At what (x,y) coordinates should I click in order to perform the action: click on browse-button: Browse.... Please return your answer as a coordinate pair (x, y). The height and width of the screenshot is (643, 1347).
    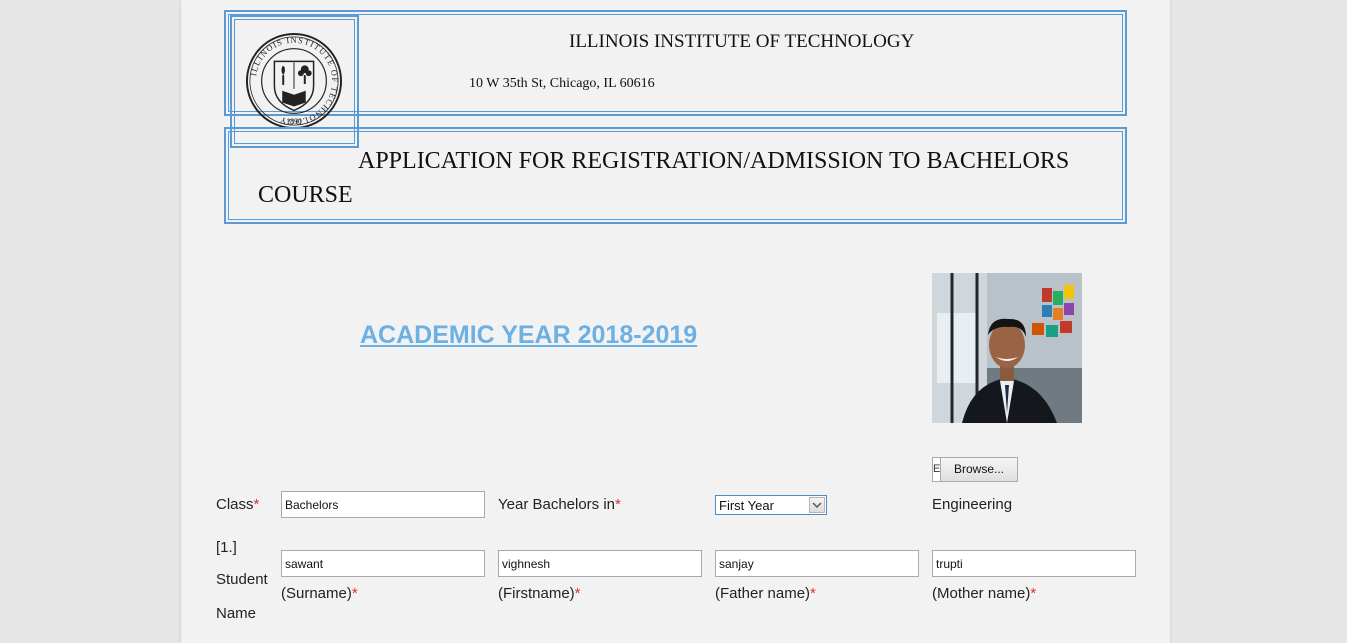
    Looking at the image, I should click on (979, 469).